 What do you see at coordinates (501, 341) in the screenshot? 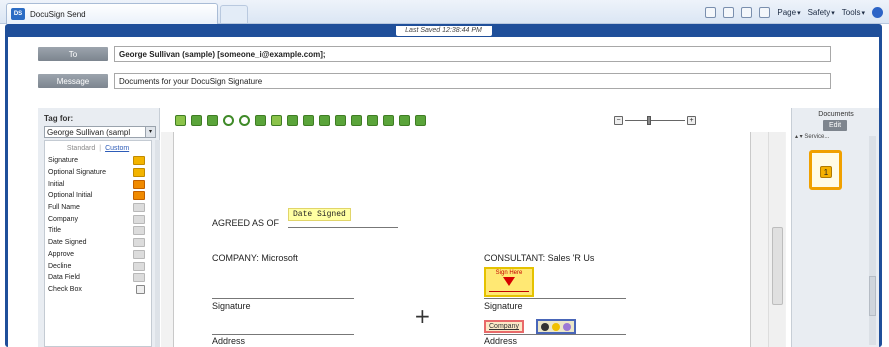
I see `address-label-right: Address` at bounding box center [501, 341].